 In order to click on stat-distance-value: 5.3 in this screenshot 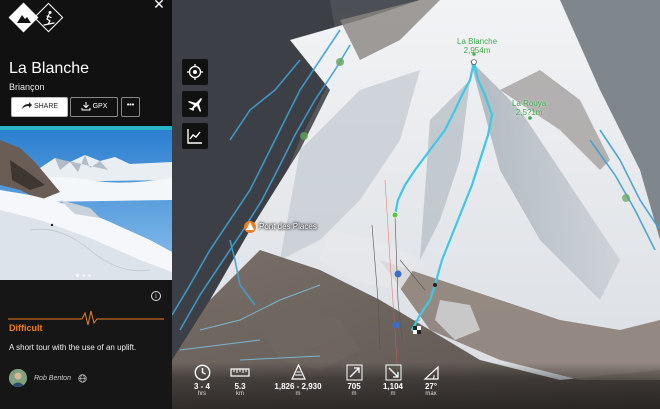, I will do `click(240, 386)`.